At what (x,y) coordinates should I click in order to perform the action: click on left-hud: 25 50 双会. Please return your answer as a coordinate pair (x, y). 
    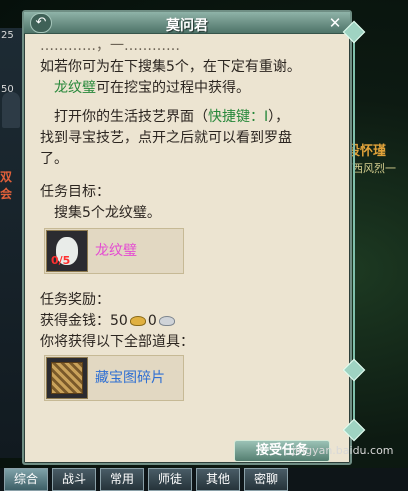
    Looking at the image, I should click on (11, 243).